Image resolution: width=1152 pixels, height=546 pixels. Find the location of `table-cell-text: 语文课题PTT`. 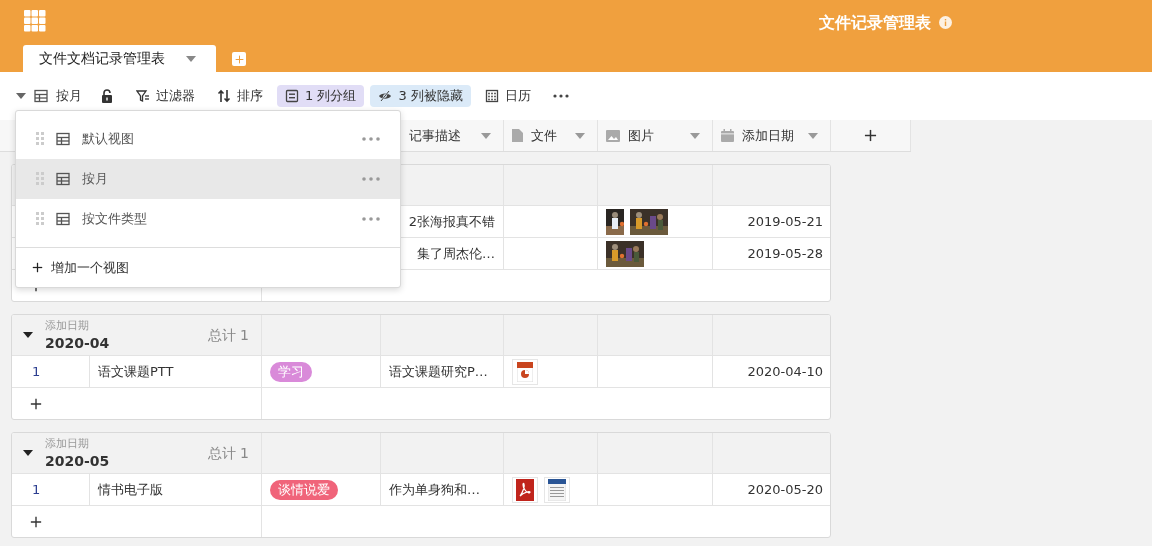

table-cell-text: 语文课题PTT is located at coordinates (136, 371).